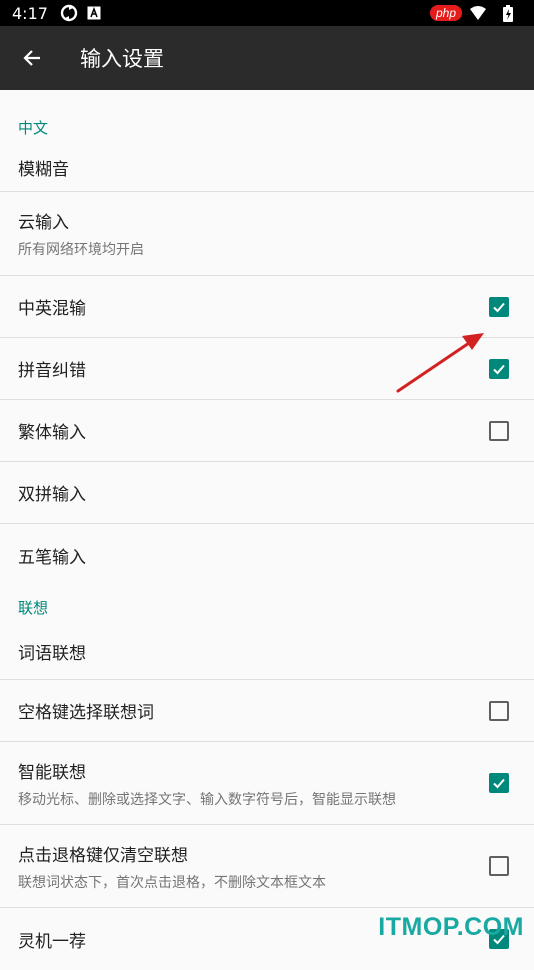 The height and width of the screenshot is (970, 534). Describe the element at coordinates (52, 654) in the screenshot. I see `setting-title: 词语联想` at that location.